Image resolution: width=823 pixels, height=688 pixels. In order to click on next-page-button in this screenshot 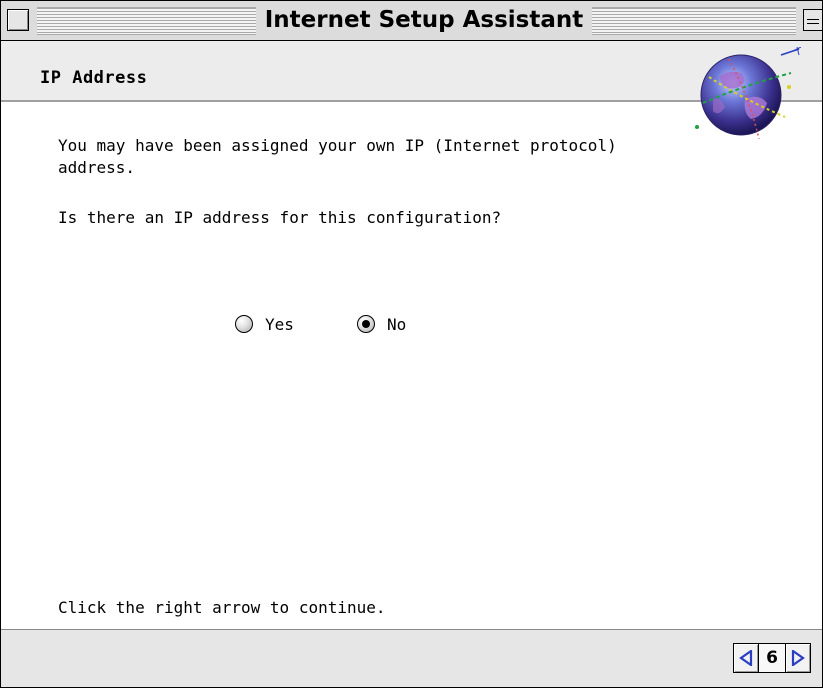, I will do `click(798, 658)`.